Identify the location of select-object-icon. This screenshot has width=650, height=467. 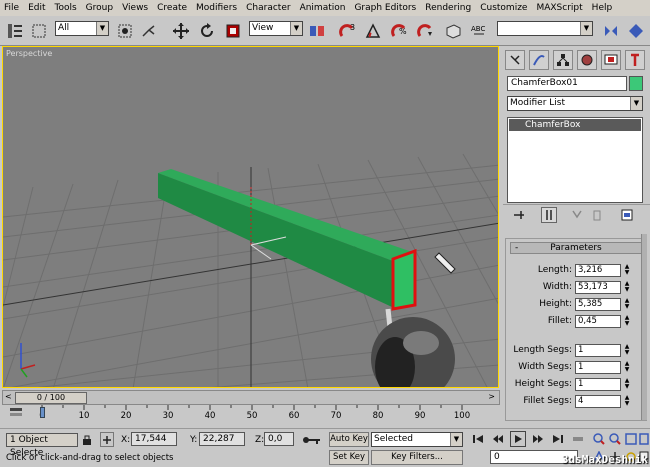
(125, 31).